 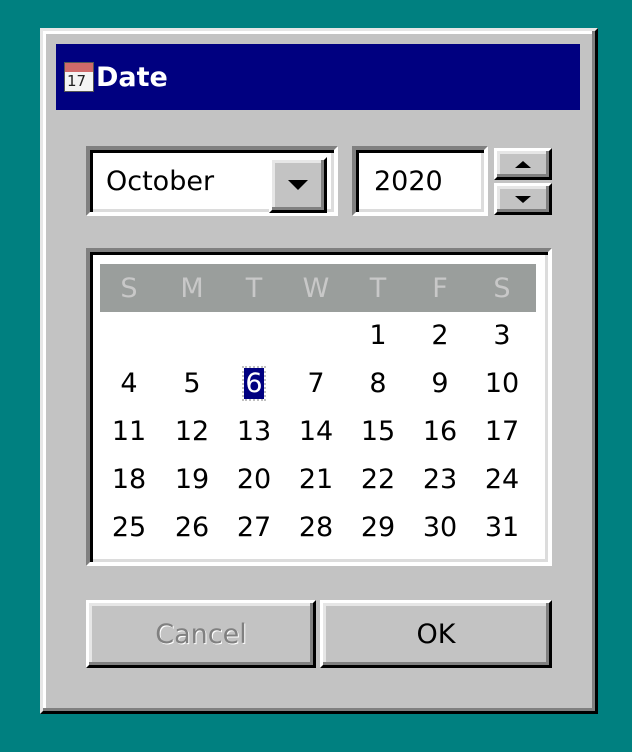 I want to click on day-number: 13, so click(x=254, y=431).